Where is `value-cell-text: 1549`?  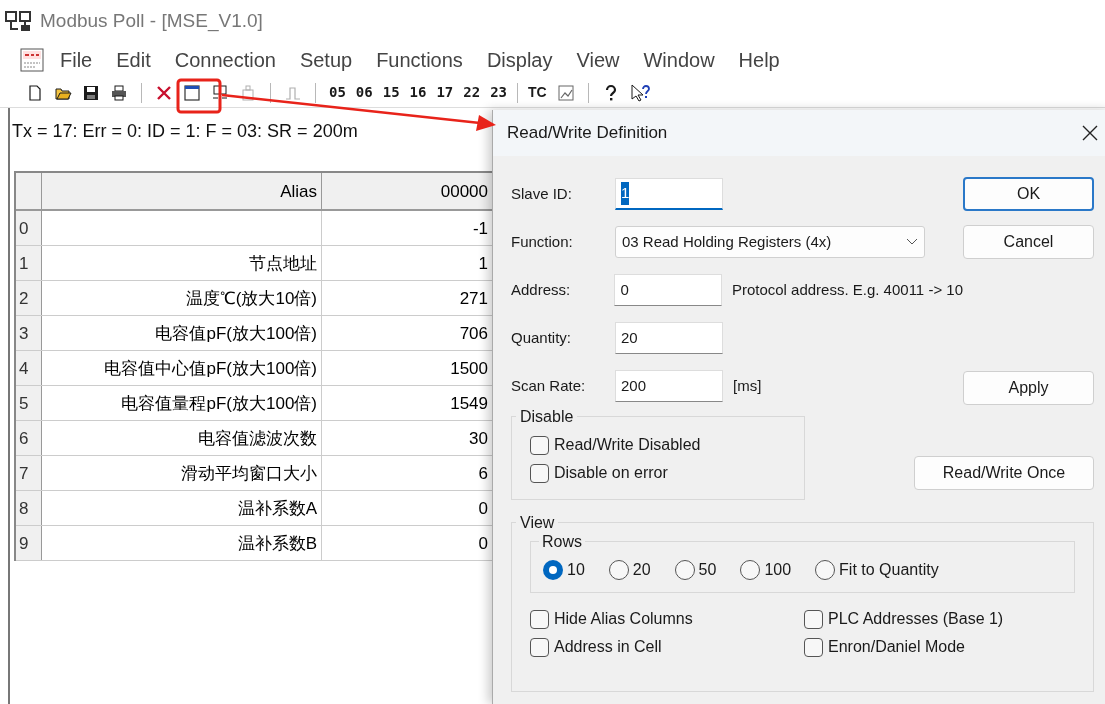 value-cell-text: 1549 is located at coordinates (469, 404).